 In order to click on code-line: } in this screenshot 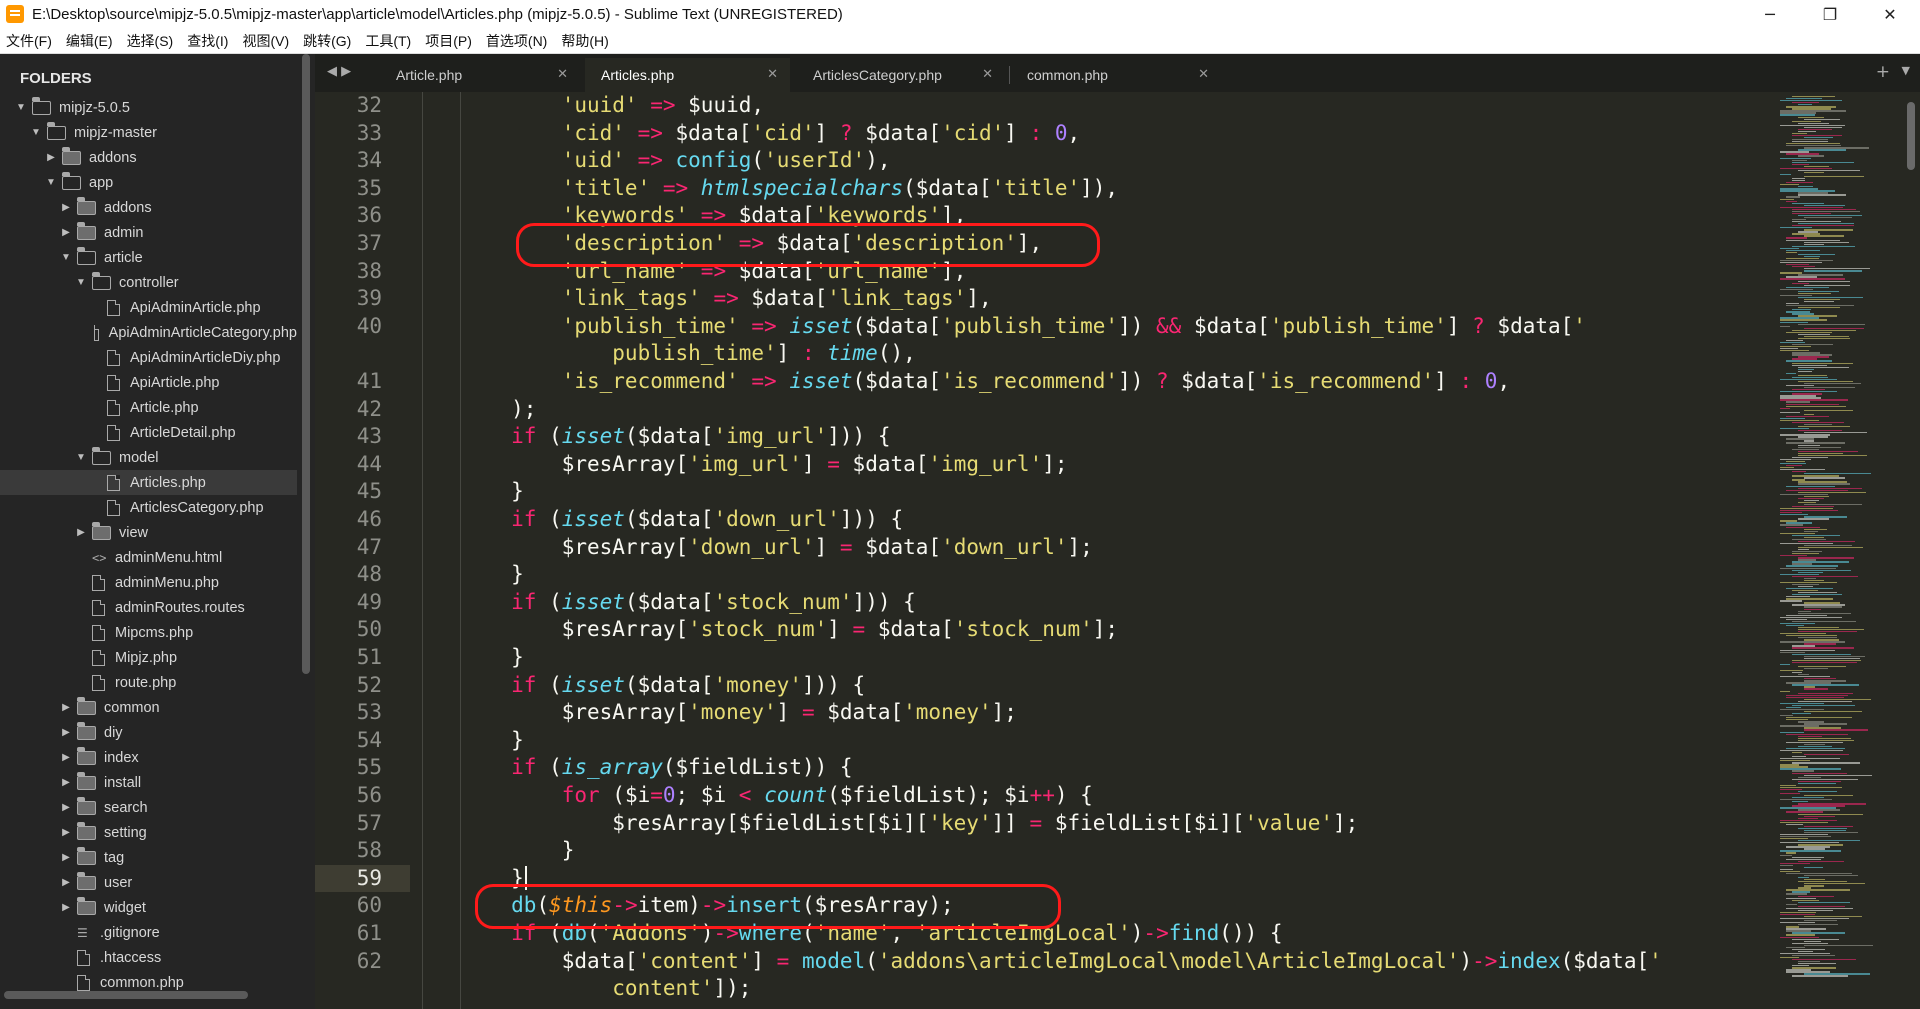, I will do `click(467, 492)`.